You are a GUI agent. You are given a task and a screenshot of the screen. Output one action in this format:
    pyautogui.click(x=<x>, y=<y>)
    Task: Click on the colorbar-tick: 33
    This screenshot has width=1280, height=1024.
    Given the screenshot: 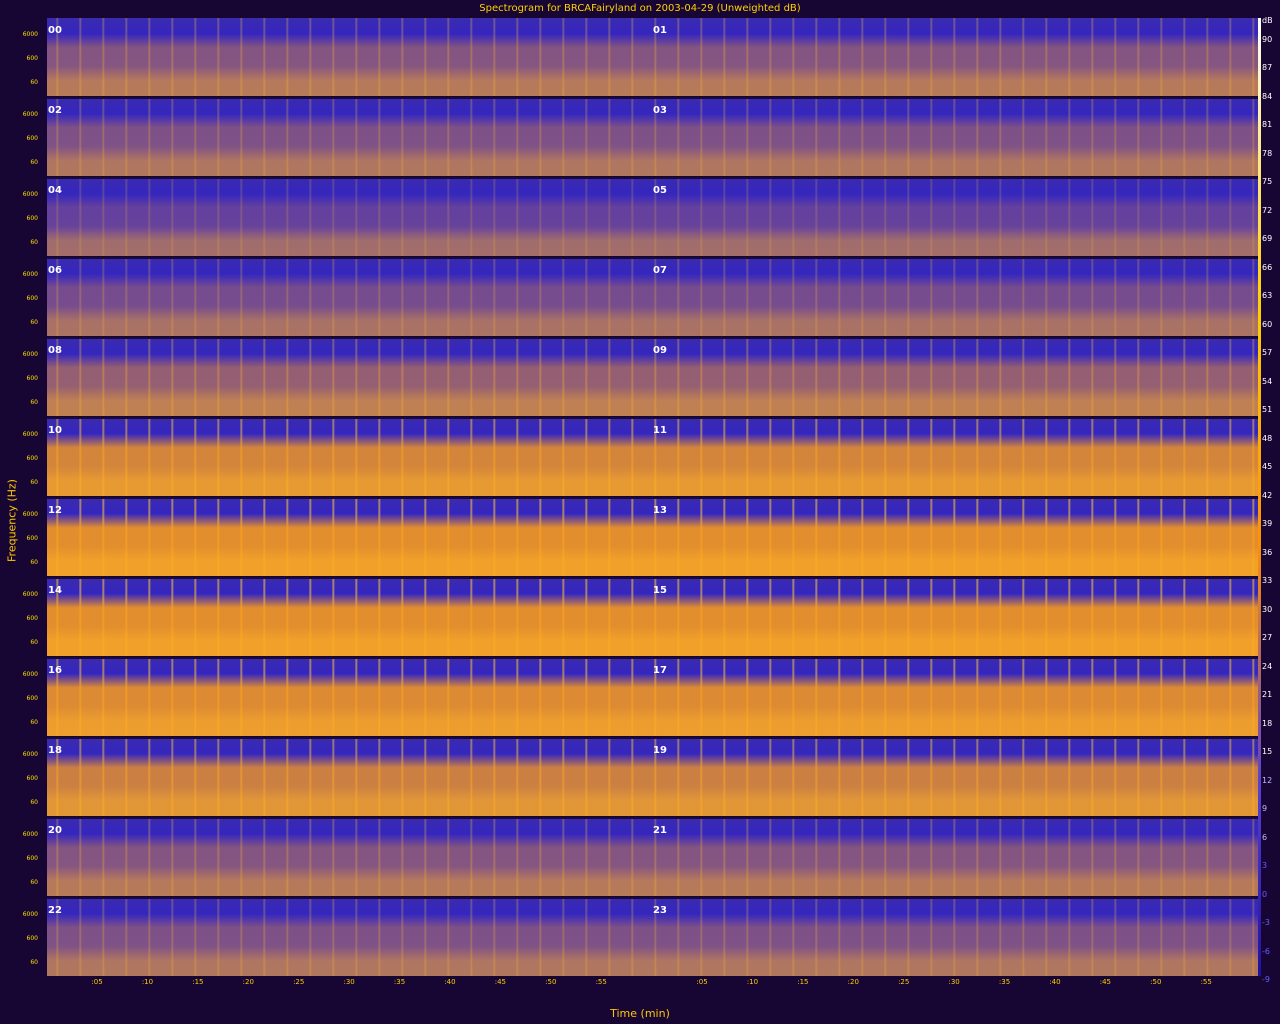 What is the action you would take?
    pyautogui.click(x=1267, y=581)
    